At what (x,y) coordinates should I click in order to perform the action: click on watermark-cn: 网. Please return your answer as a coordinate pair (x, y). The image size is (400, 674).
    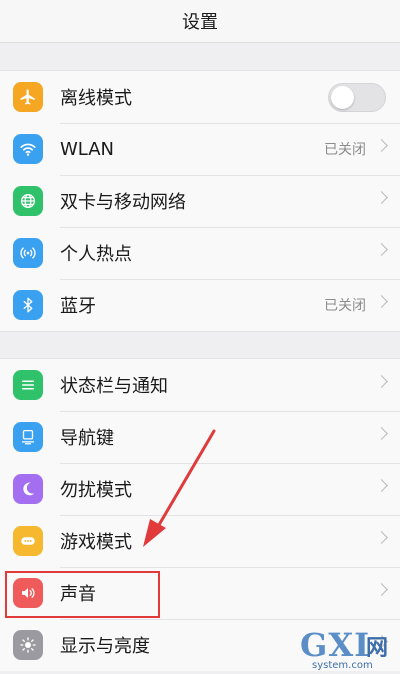
    Looking at the image, I should click on (377, 648).